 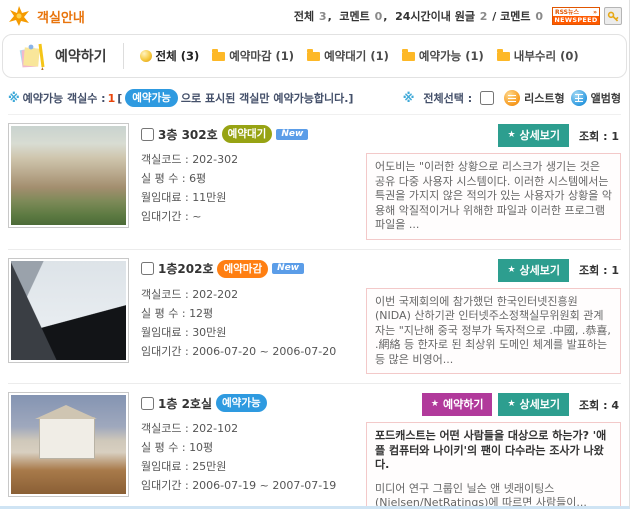 I want to click on tab-closed: 예약마감 (1), so click(x=253, y=56).